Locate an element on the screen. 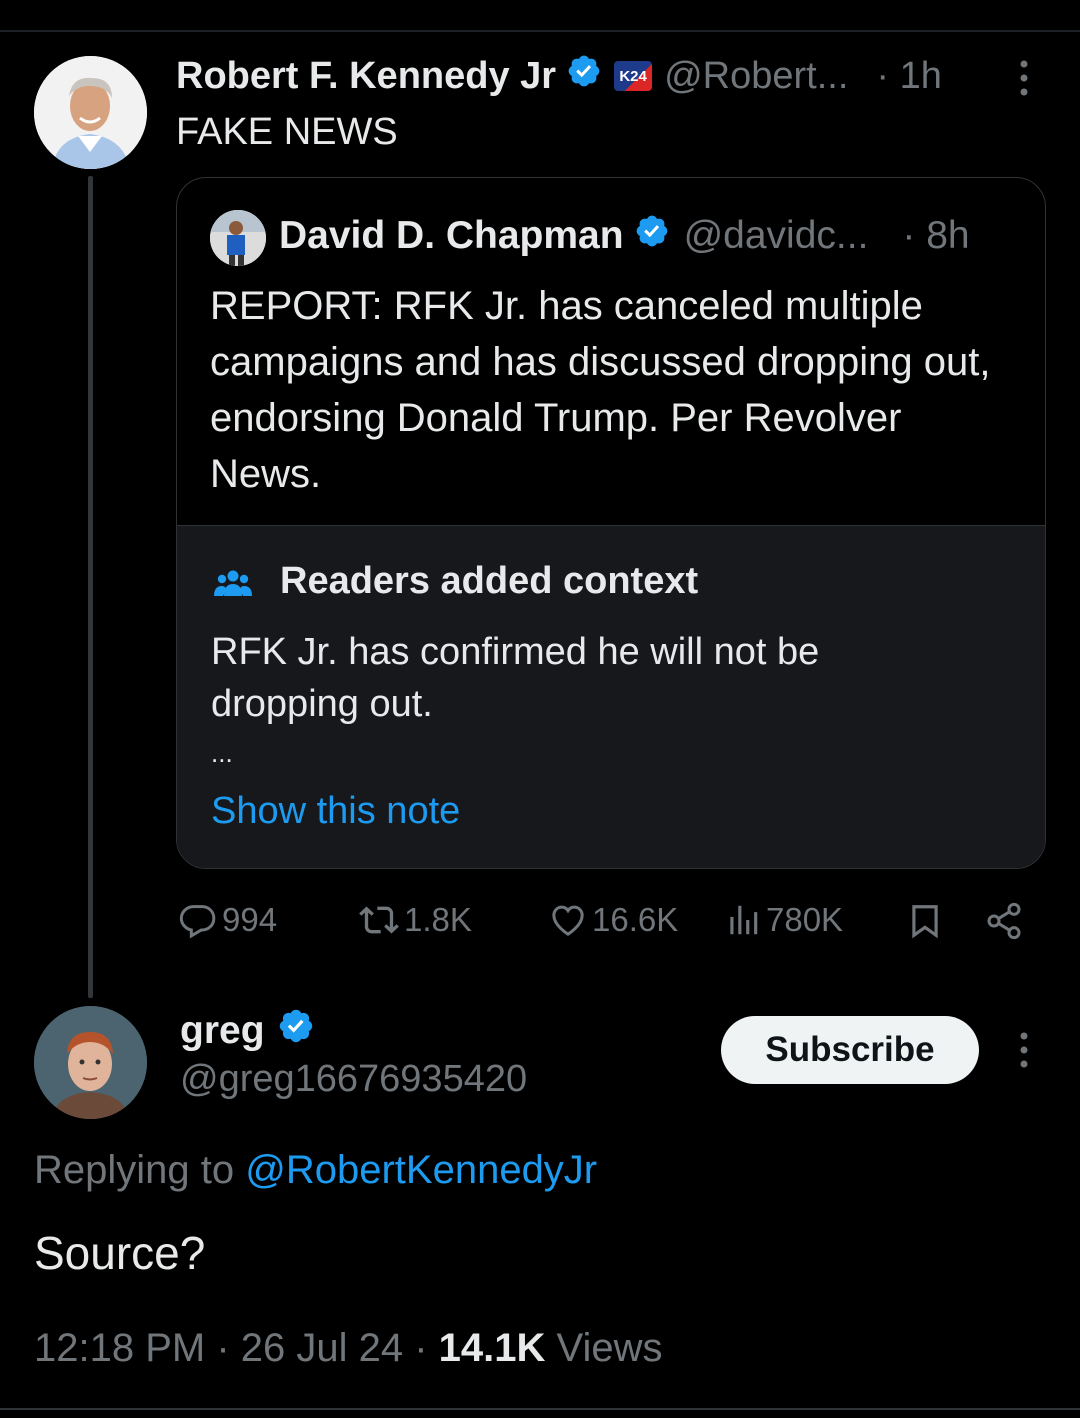 This screenshot has height=1418, width=1080. quoted-tweet-time: · 8h is located at coordinates (935, 236).